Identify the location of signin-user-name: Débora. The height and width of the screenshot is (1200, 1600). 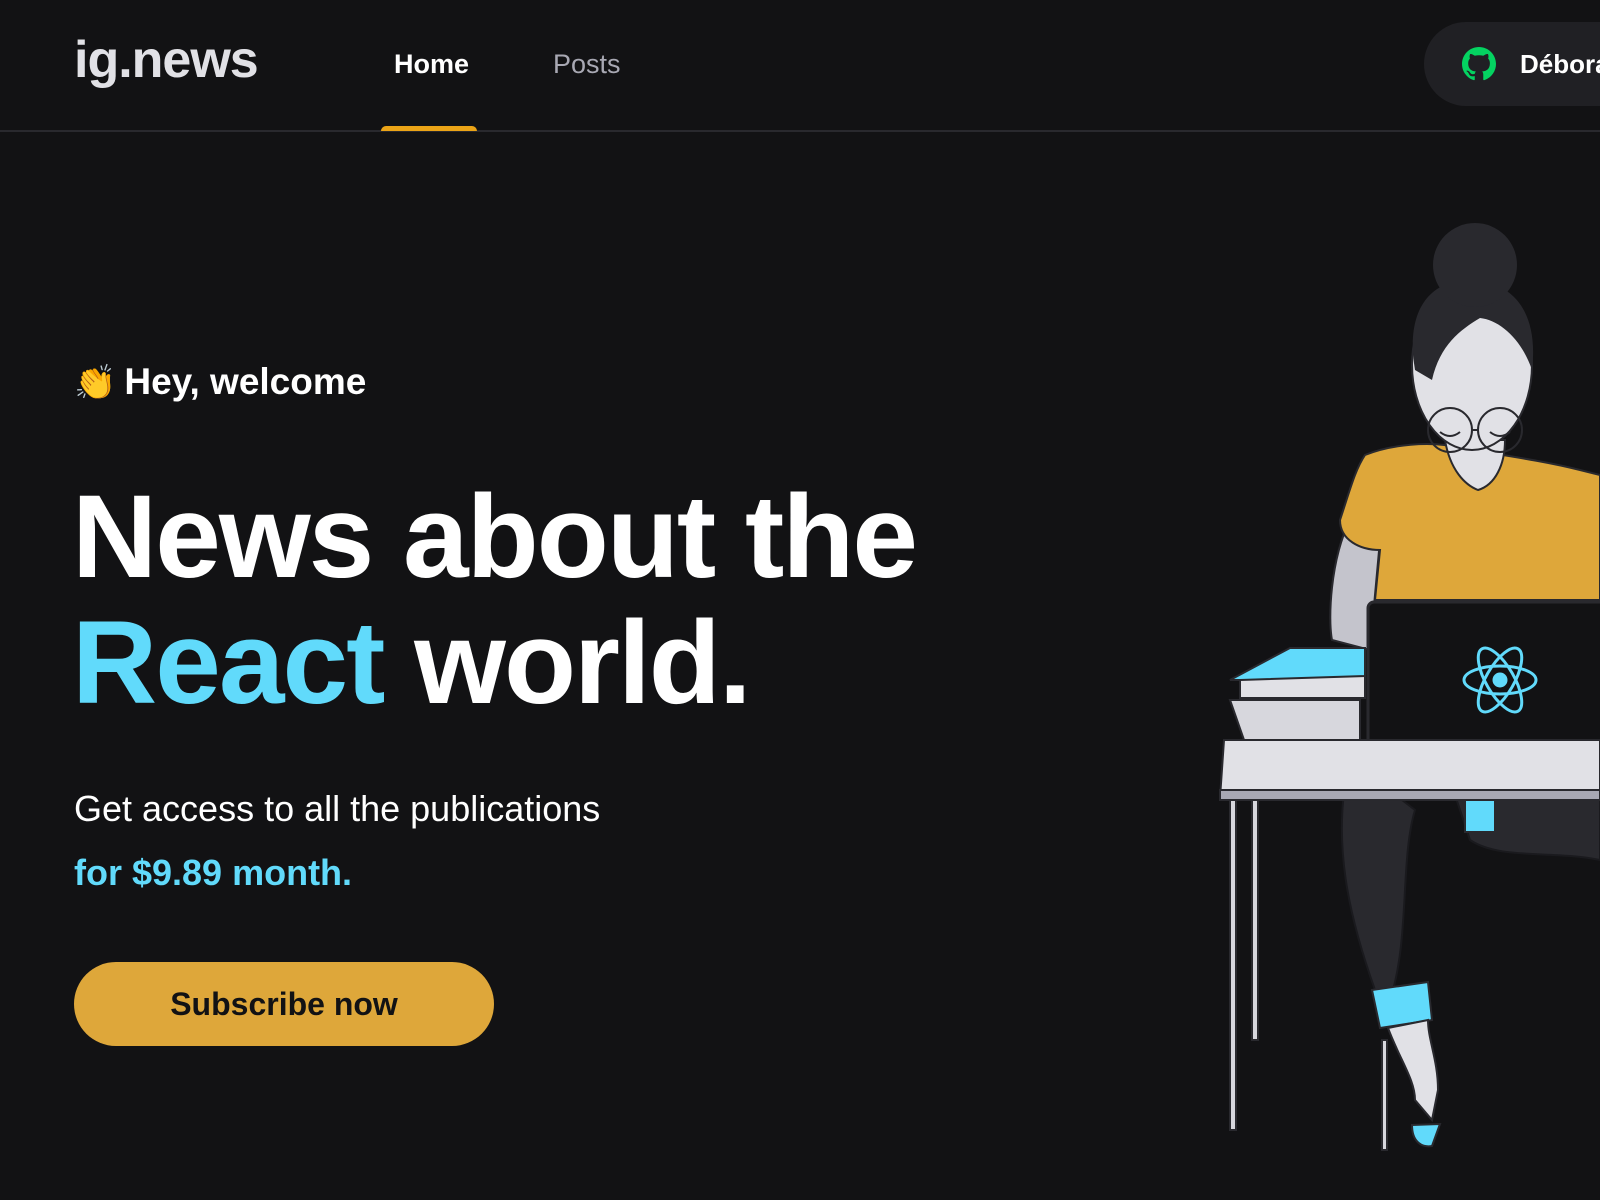
(1560, 64).